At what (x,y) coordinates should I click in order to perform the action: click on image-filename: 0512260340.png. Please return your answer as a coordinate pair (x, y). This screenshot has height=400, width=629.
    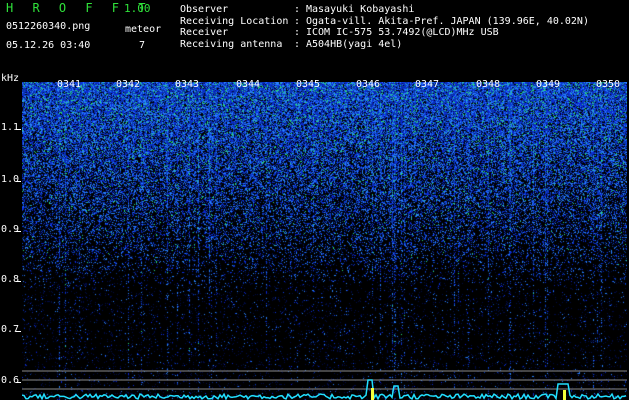
    Looking at the image, I should click on (48, 26).